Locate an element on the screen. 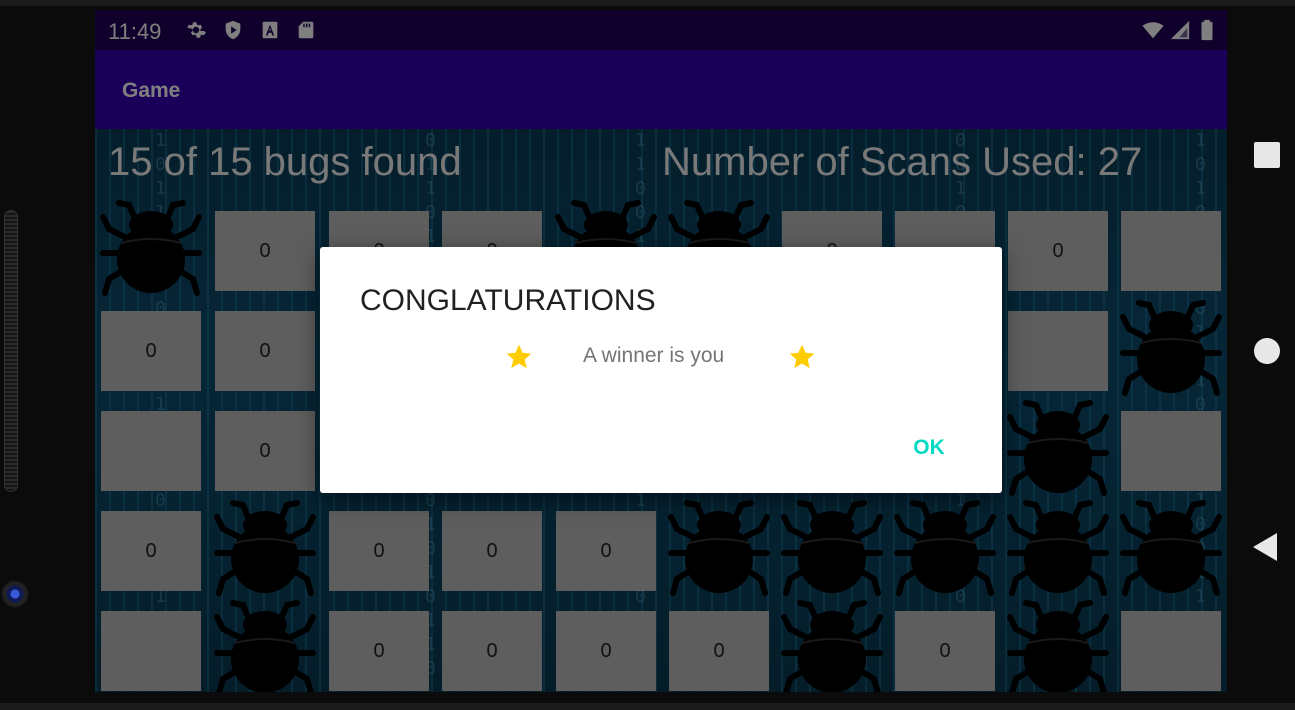 The width and height of the screenshot is (1295, 710). dialog-message-text: A winner is you is located at coordinates (654, 355).